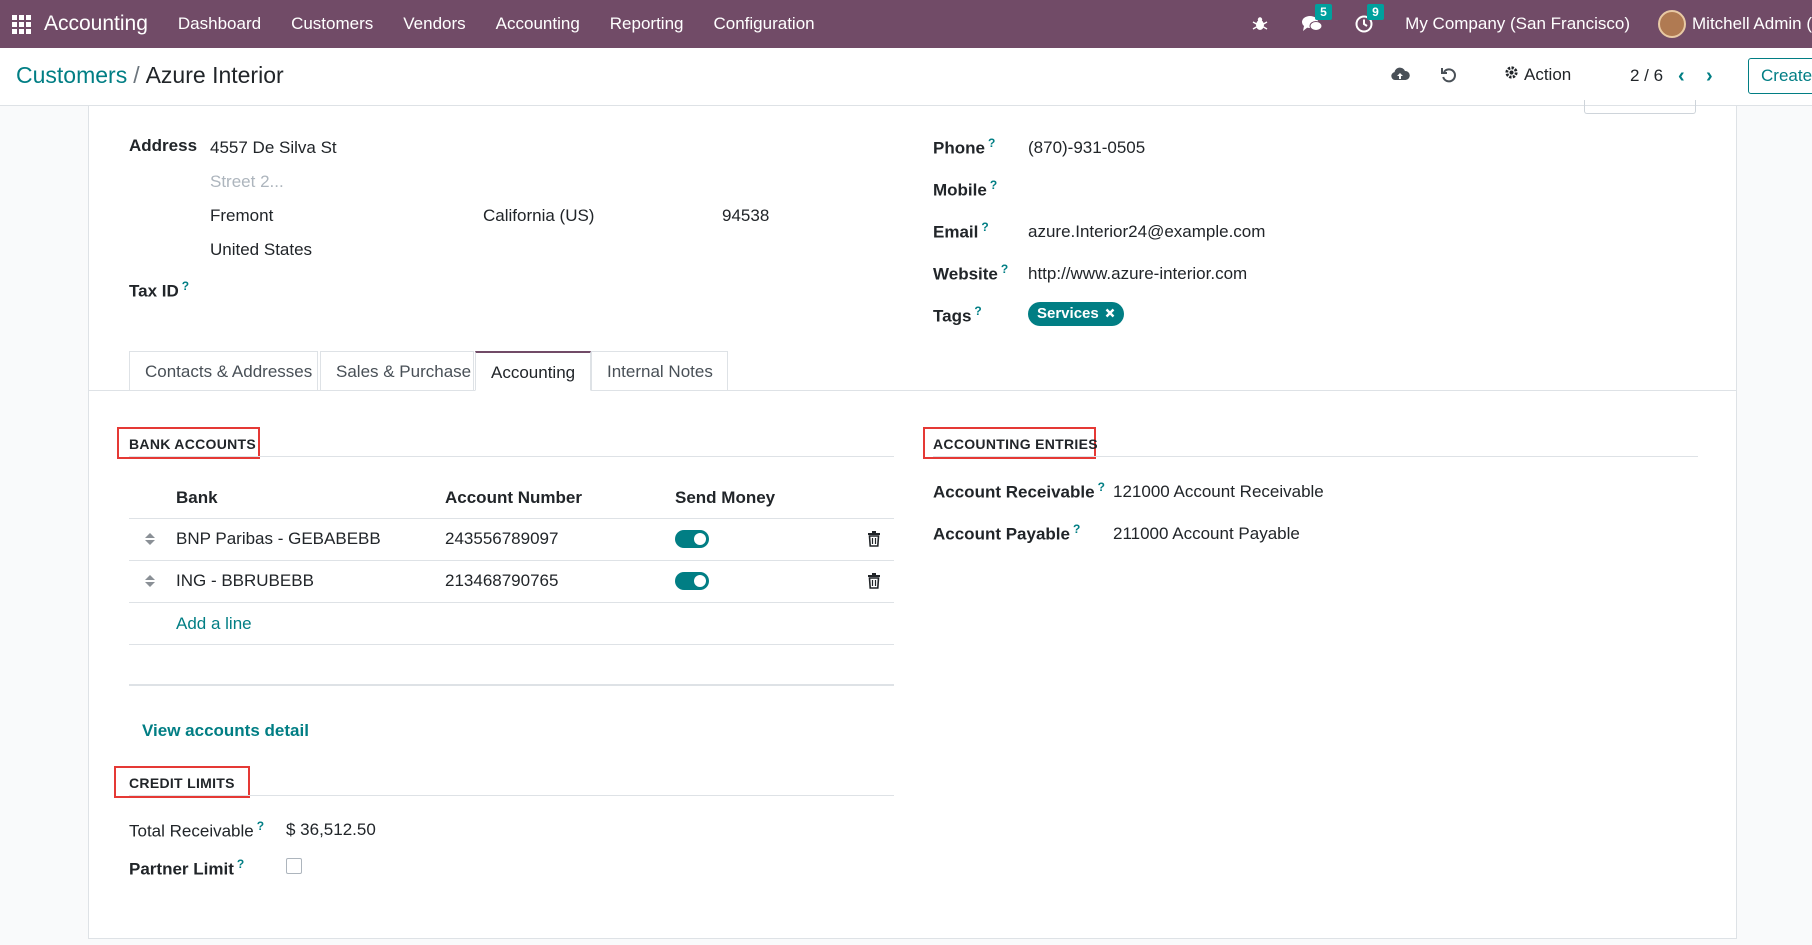 Image resolution: width=1812 pixels, height=945 pixels. I want to click on add-a-line-link: Add a line, so click(214, 624).